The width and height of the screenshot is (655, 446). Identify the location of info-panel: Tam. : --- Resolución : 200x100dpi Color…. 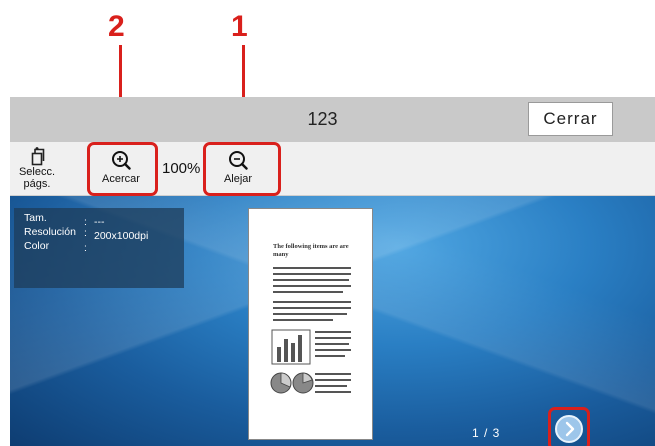
(99, 248).